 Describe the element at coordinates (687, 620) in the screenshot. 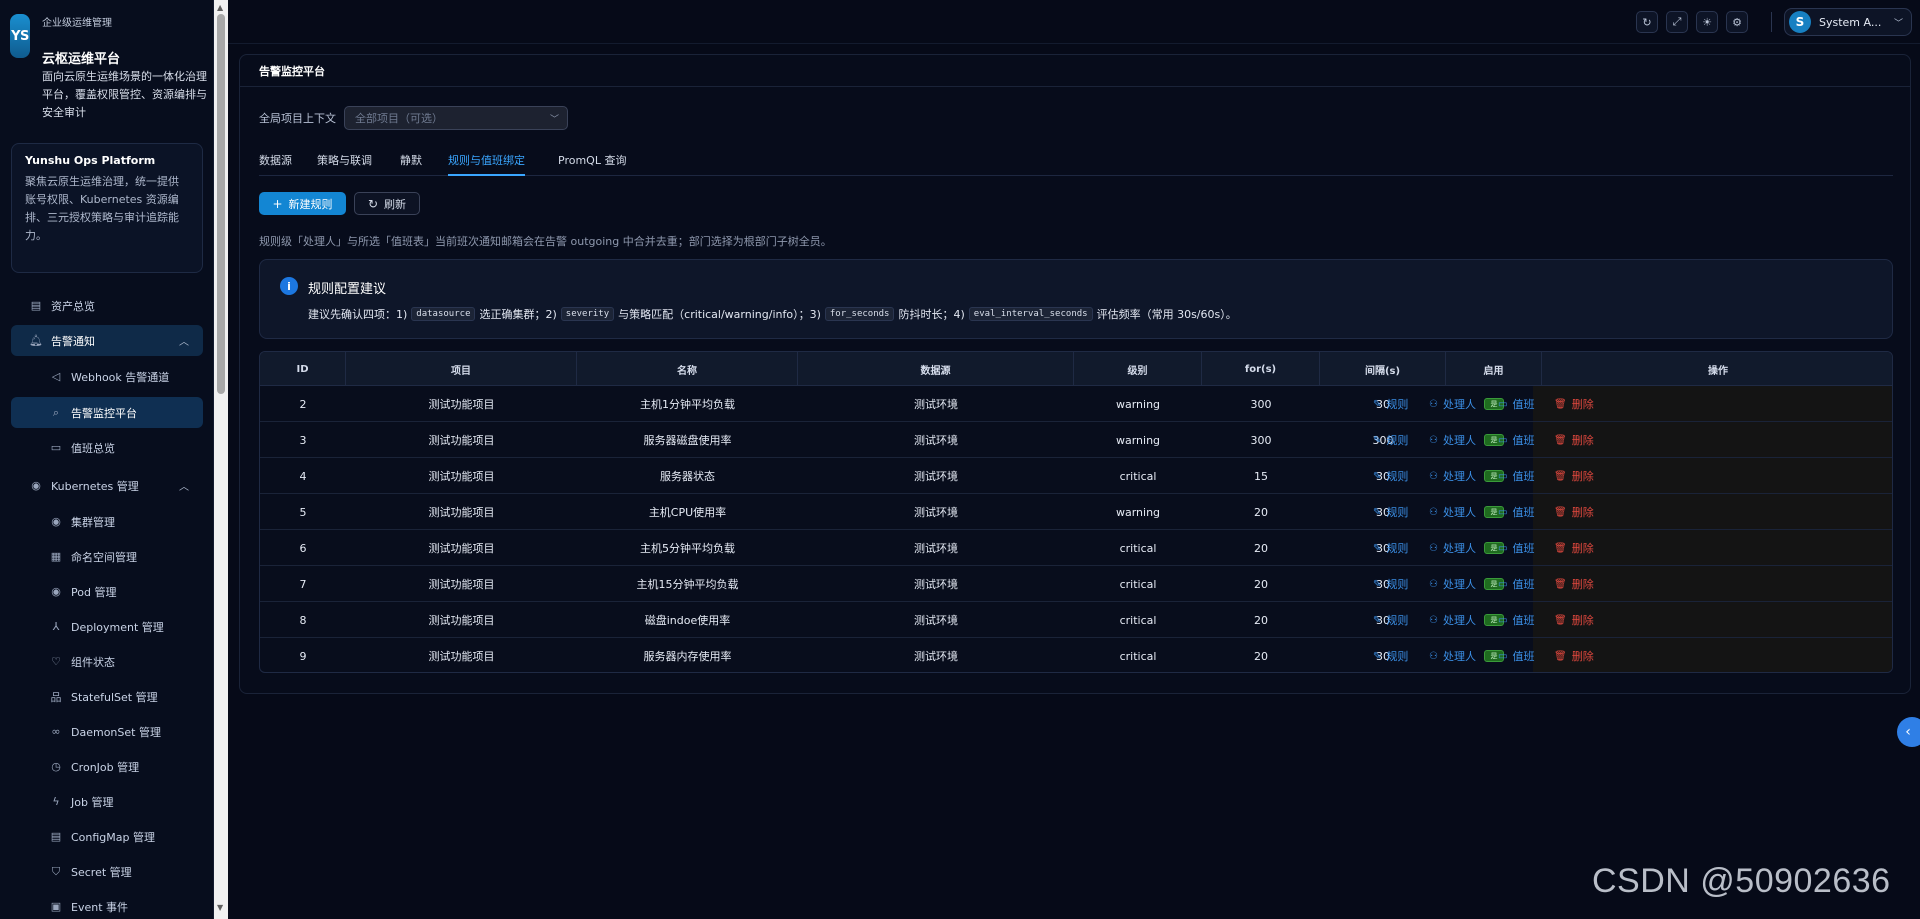

I see `cell-name: 磁盘indoe使用率` at that location.